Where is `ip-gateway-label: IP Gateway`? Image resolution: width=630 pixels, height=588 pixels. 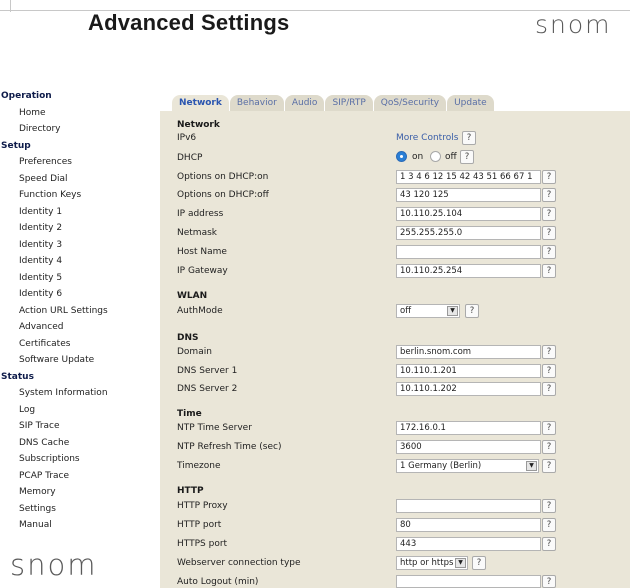
ip-gateway-label: IP Gateway is located at coordinates (202, 271).